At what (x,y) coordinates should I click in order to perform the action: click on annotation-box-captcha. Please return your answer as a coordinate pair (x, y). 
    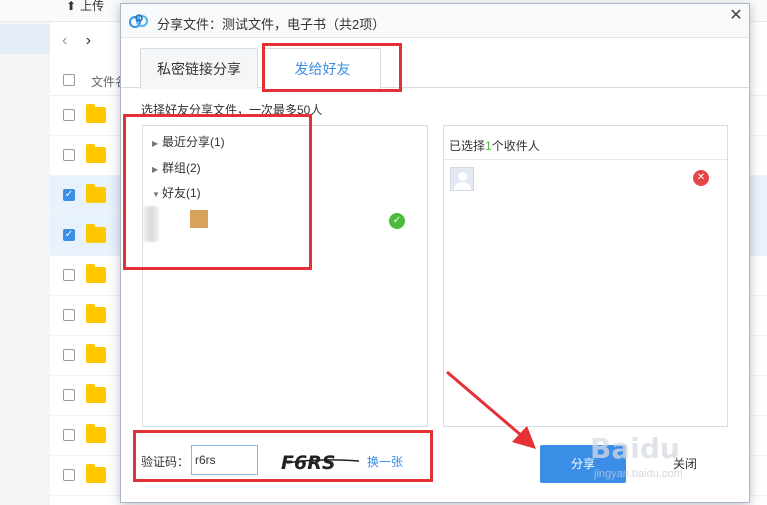
    Looking at the image, I should click on (283, 456).